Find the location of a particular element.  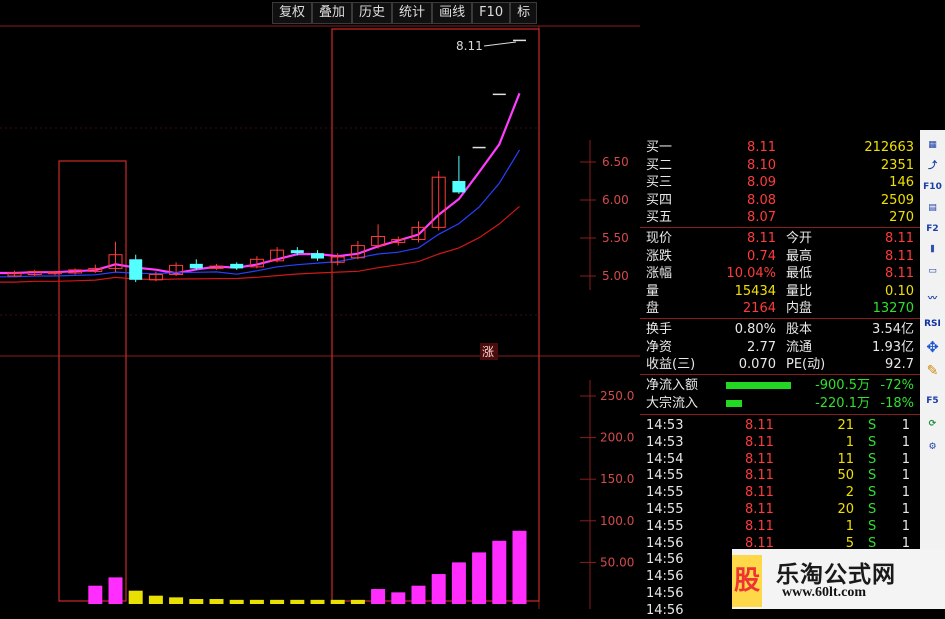

stat-row: 现价 8.11 今开 8.11 is located at coordinates (779, 238).